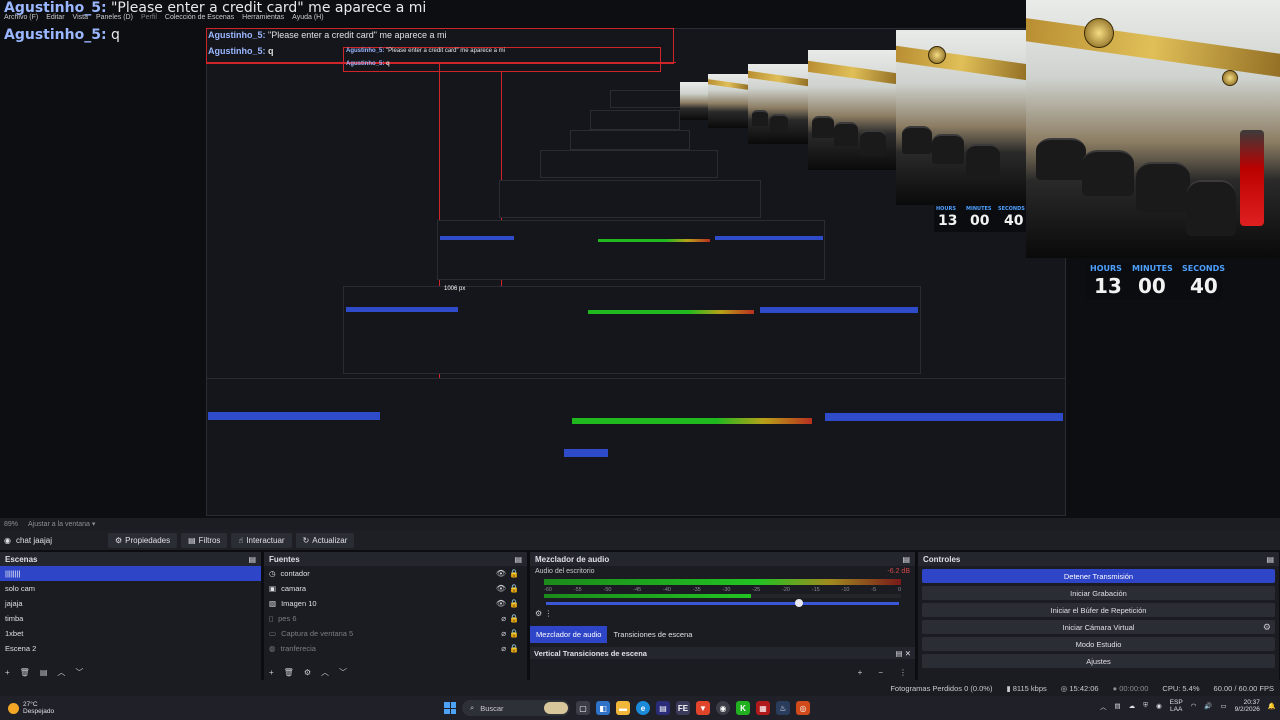 The height and width of the screenshot is (720, 1280). Describe the element at coordinates (55, 17) in the screenshot. I see `menu-edit: Editar` at that location.